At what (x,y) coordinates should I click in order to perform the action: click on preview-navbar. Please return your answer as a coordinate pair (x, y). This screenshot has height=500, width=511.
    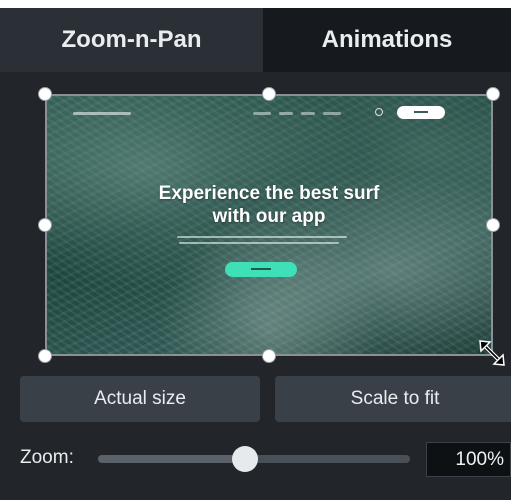
    Looking at the image, I should click on (269, 114).